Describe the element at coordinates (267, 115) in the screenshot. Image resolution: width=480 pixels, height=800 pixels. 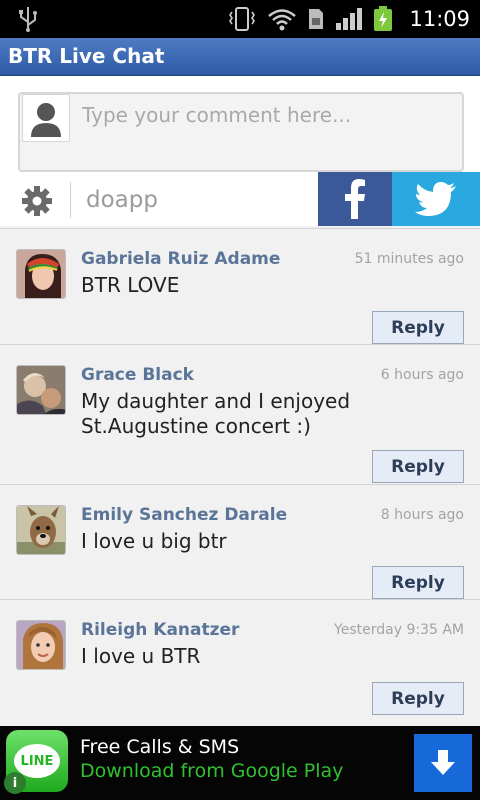
I see `comment-input` at that location.